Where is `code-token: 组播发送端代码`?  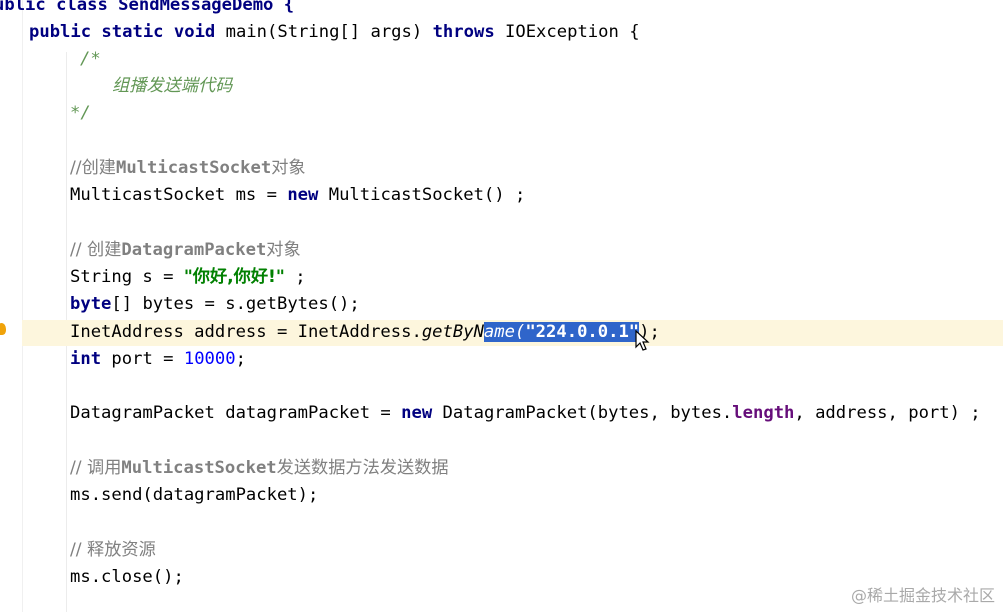
code-token: 组播发送端代码 is located at coordinates (172, 86).